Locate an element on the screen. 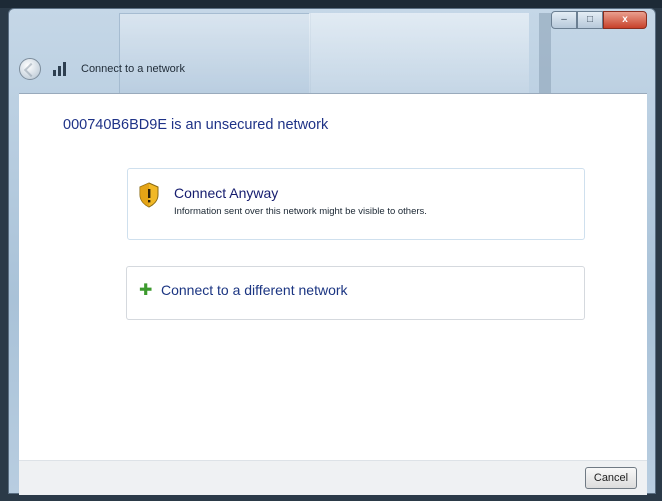  green-arrow-icon: ✚ is located at coordinates (146, 290).